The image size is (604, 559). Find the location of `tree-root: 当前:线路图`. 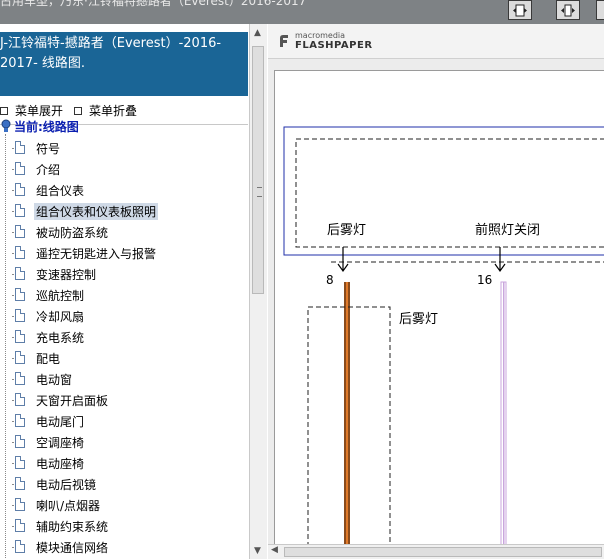

tree-root: 当前:线路图 is located at coordinates (39, 126).